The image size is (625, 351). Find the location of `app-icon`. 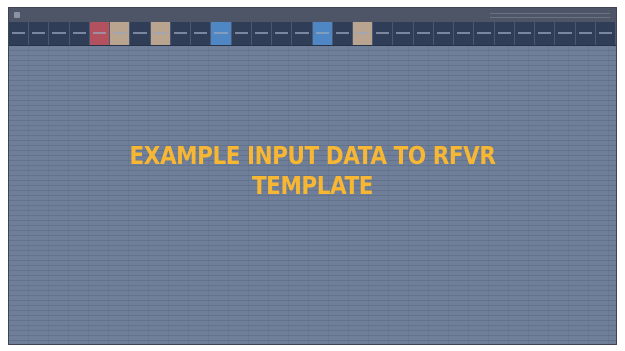

app-icon is located at coordinates (17, 15).